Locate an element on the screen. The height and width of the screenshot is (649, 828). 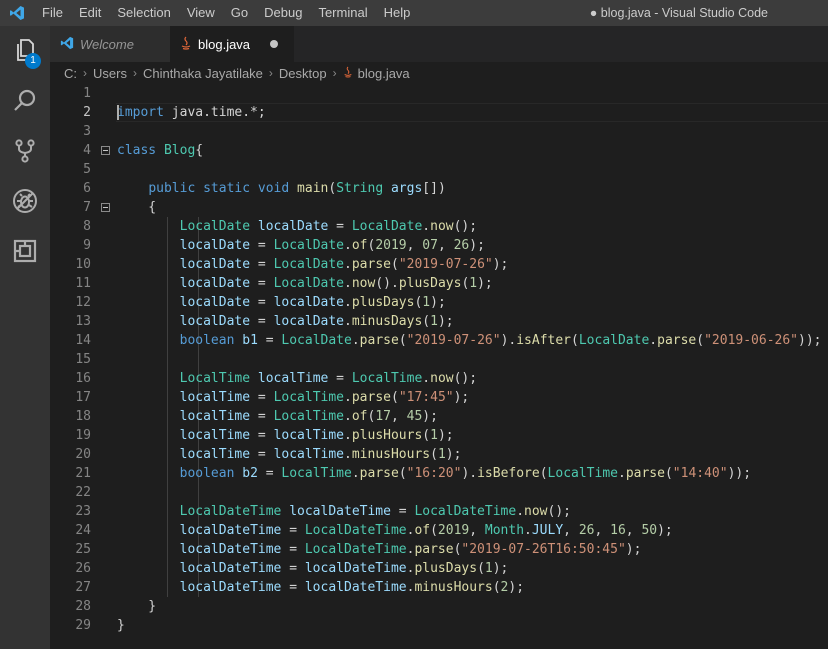
tab-blog-java: blog.java is located at coordinates (232, 44).